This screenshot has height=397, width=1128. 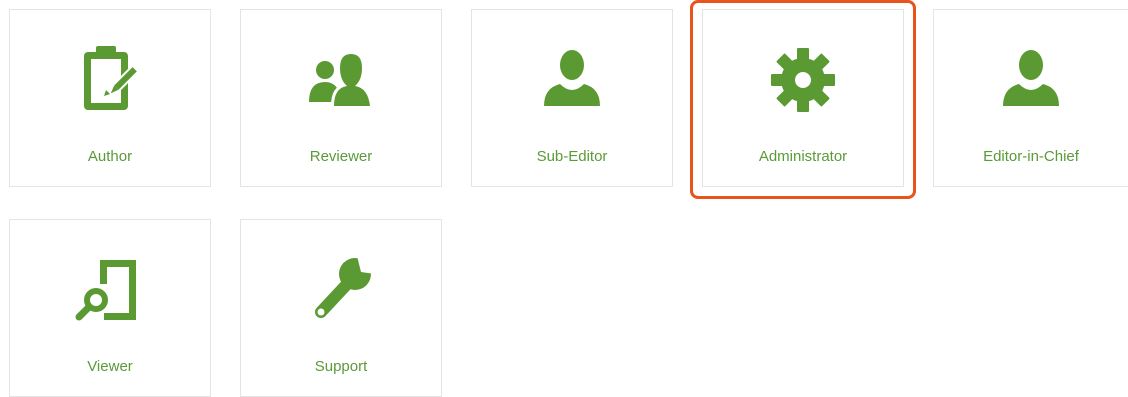 I want to click on document-magnifier-icon, so click(x=110, y=290).